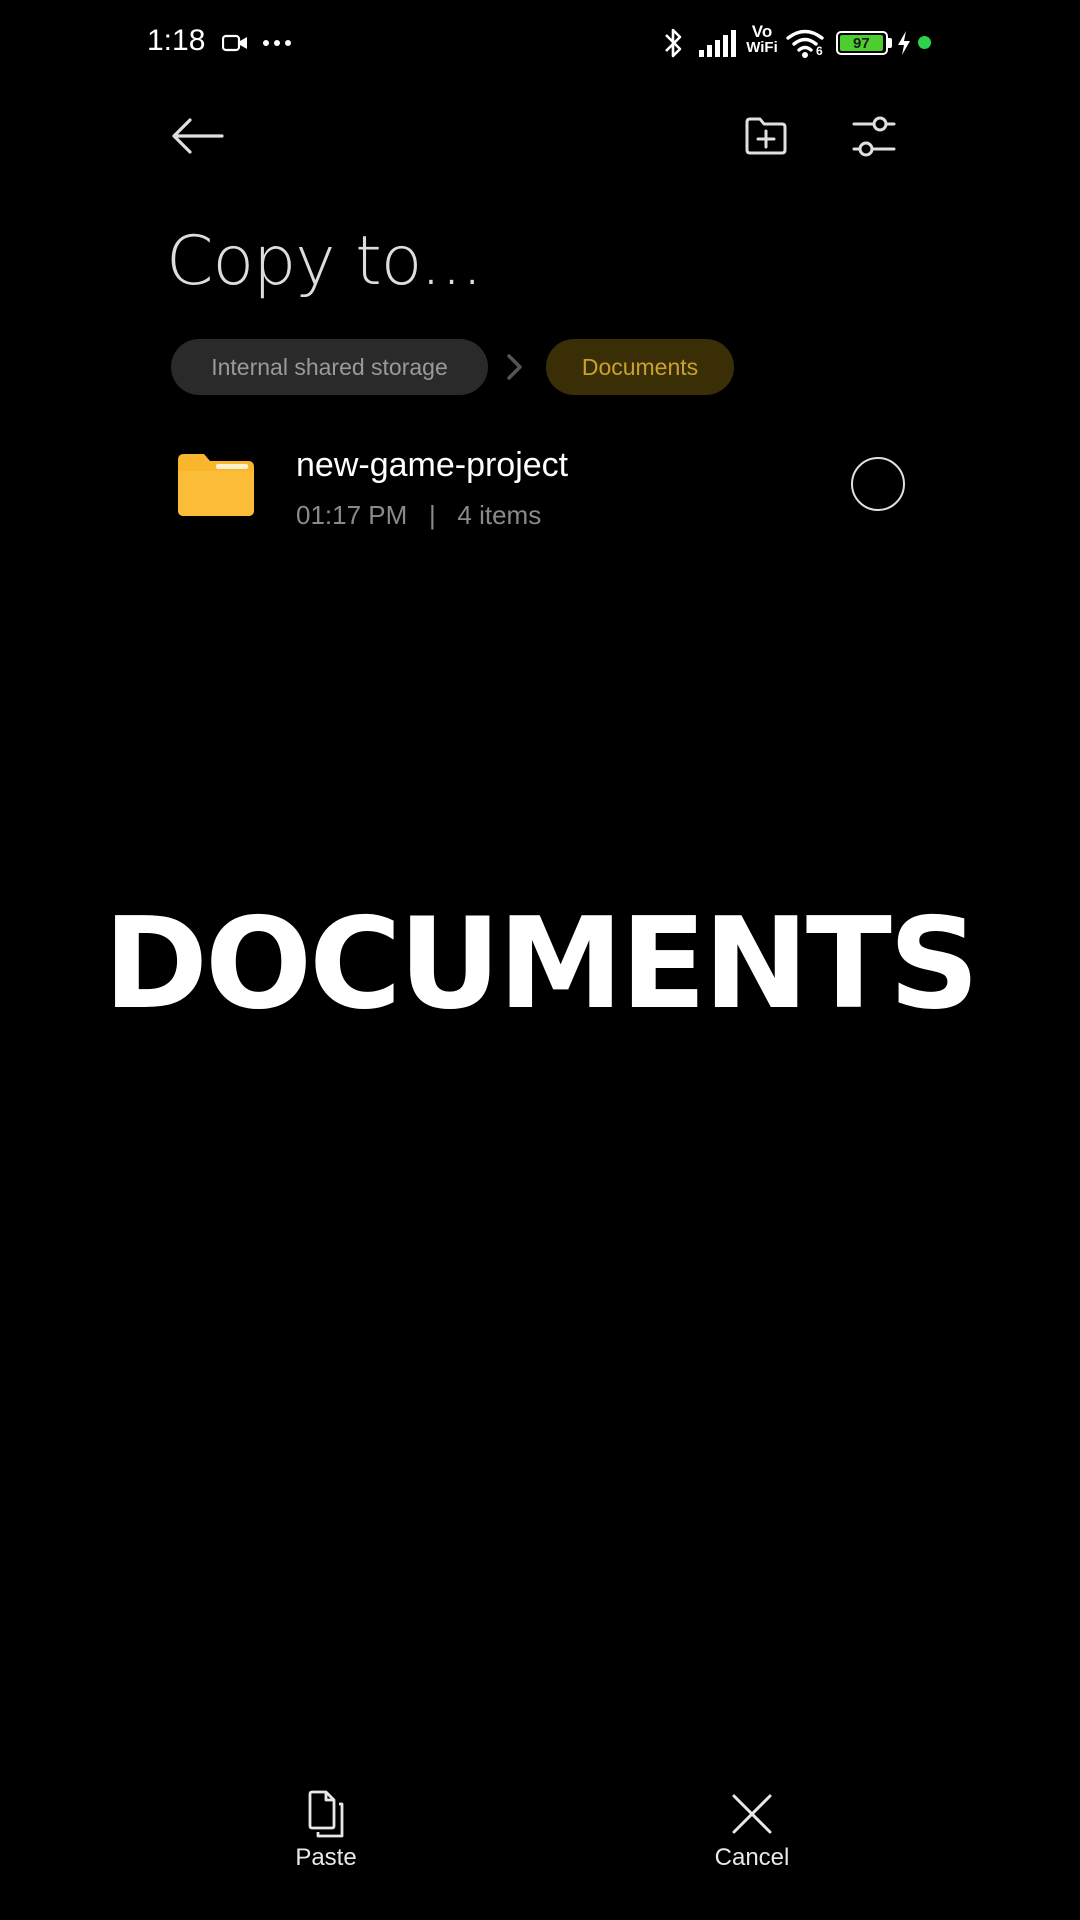 The height and width of the screenshot is (1920, 1080). What do you see at coordinates (197, 136) in the screenshot?
I see `back-arrow-icon` at bounding box center [197, 136].